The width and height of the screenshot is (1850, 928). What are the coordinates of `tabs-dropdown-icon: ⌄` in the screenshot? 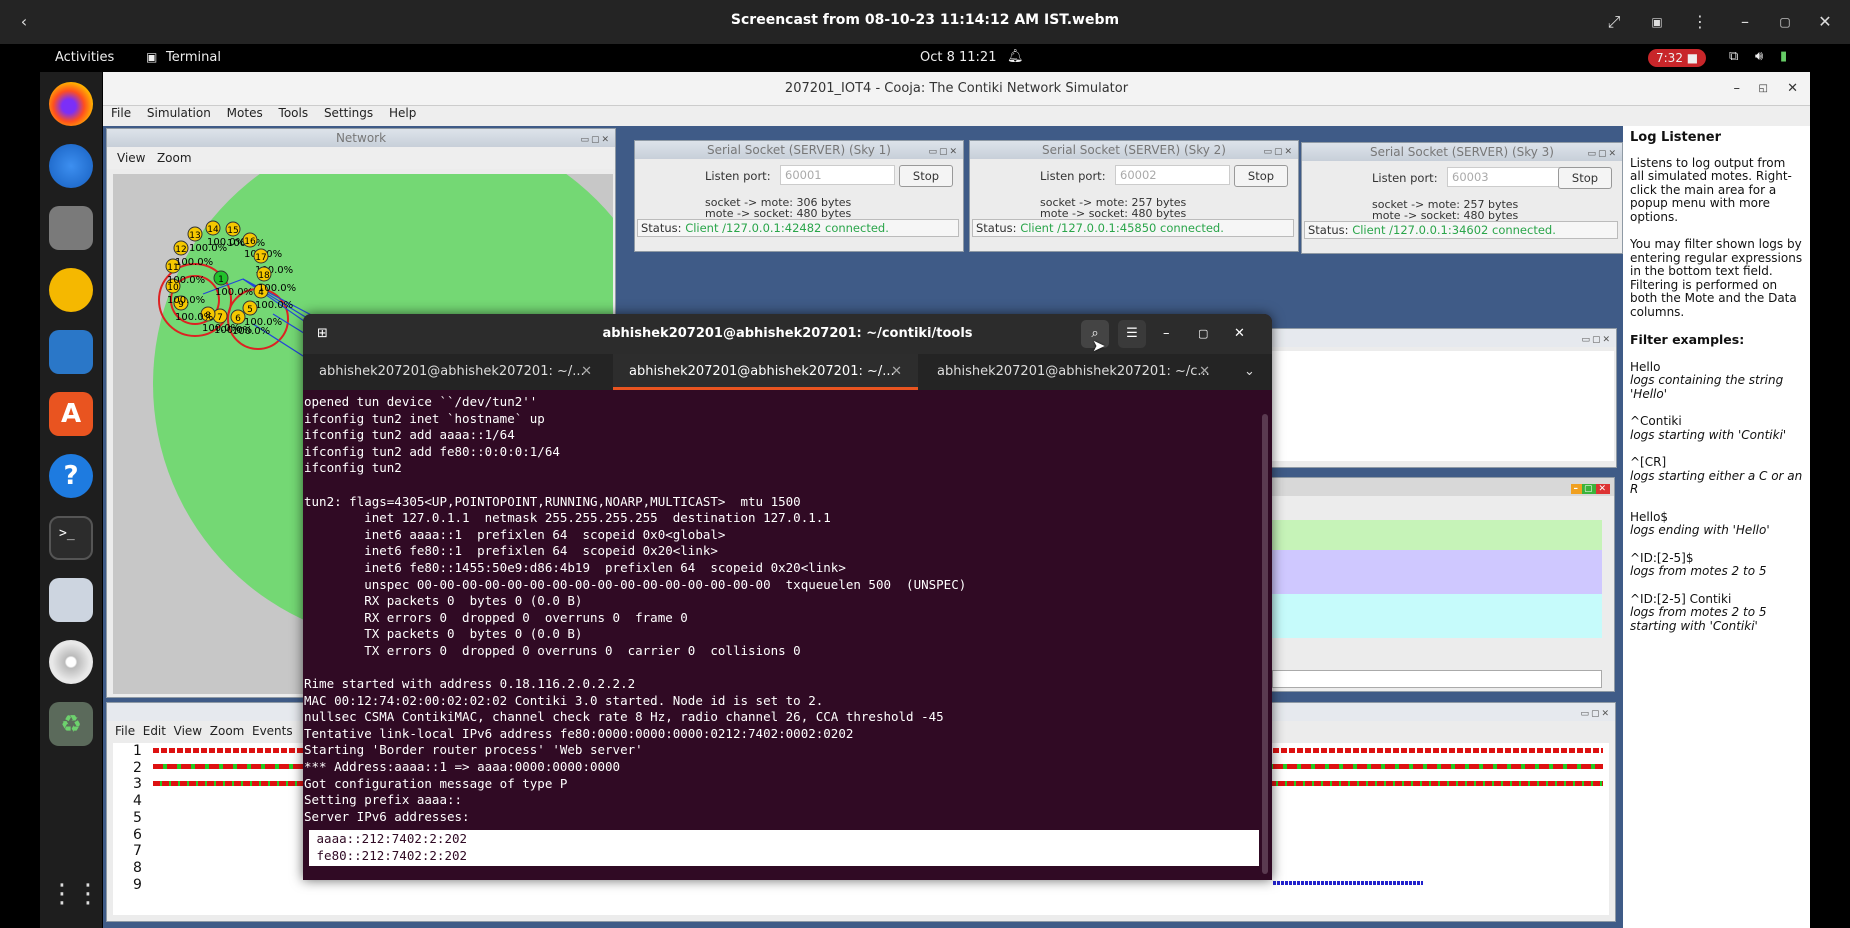 It's located at (1249, 371).